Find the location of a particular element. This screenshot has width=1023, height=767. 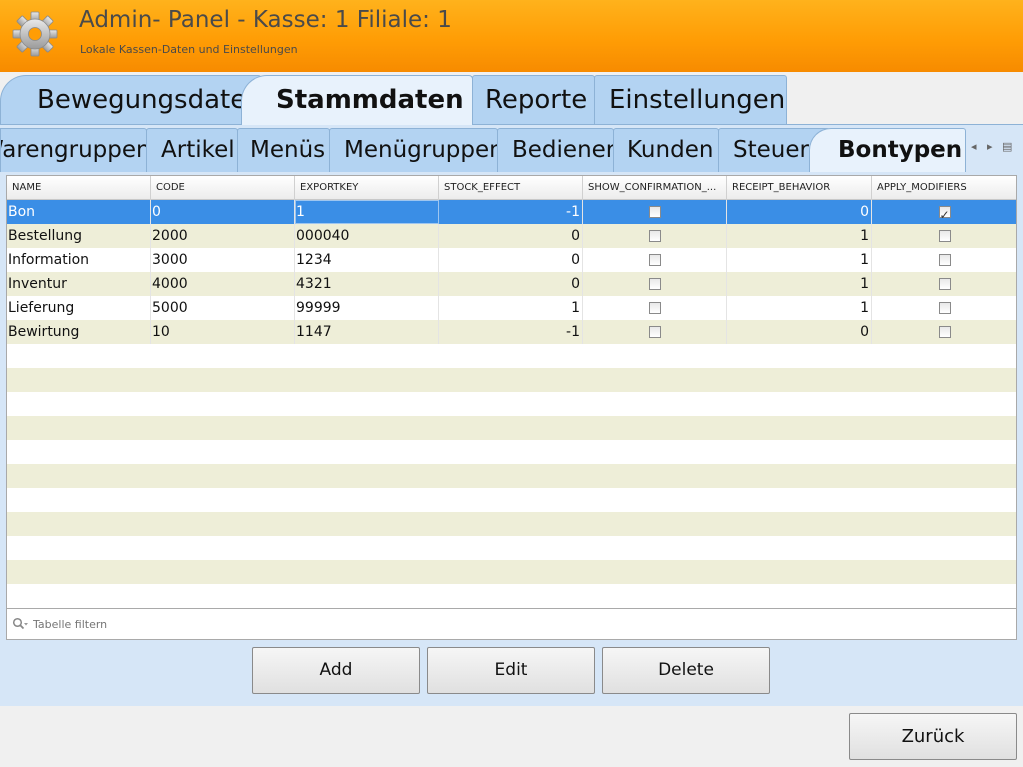

tab-einstellungen: Einstellungen is located at coordinates (690, 100).